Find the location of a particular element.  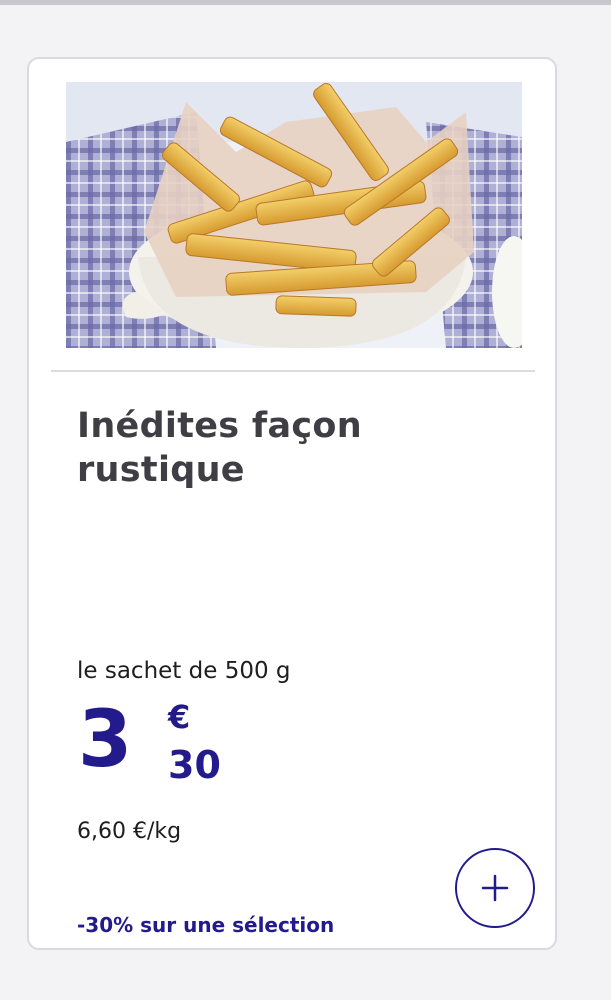

price-per-kg: 6,60 €/kg is located at coordinates (129, 831).